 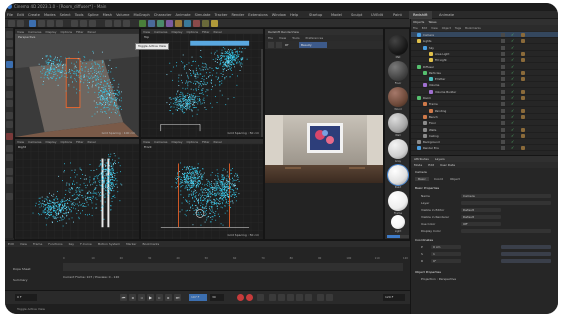 I want to click on object-row: Volume ✓, so click(x=484, y=85).